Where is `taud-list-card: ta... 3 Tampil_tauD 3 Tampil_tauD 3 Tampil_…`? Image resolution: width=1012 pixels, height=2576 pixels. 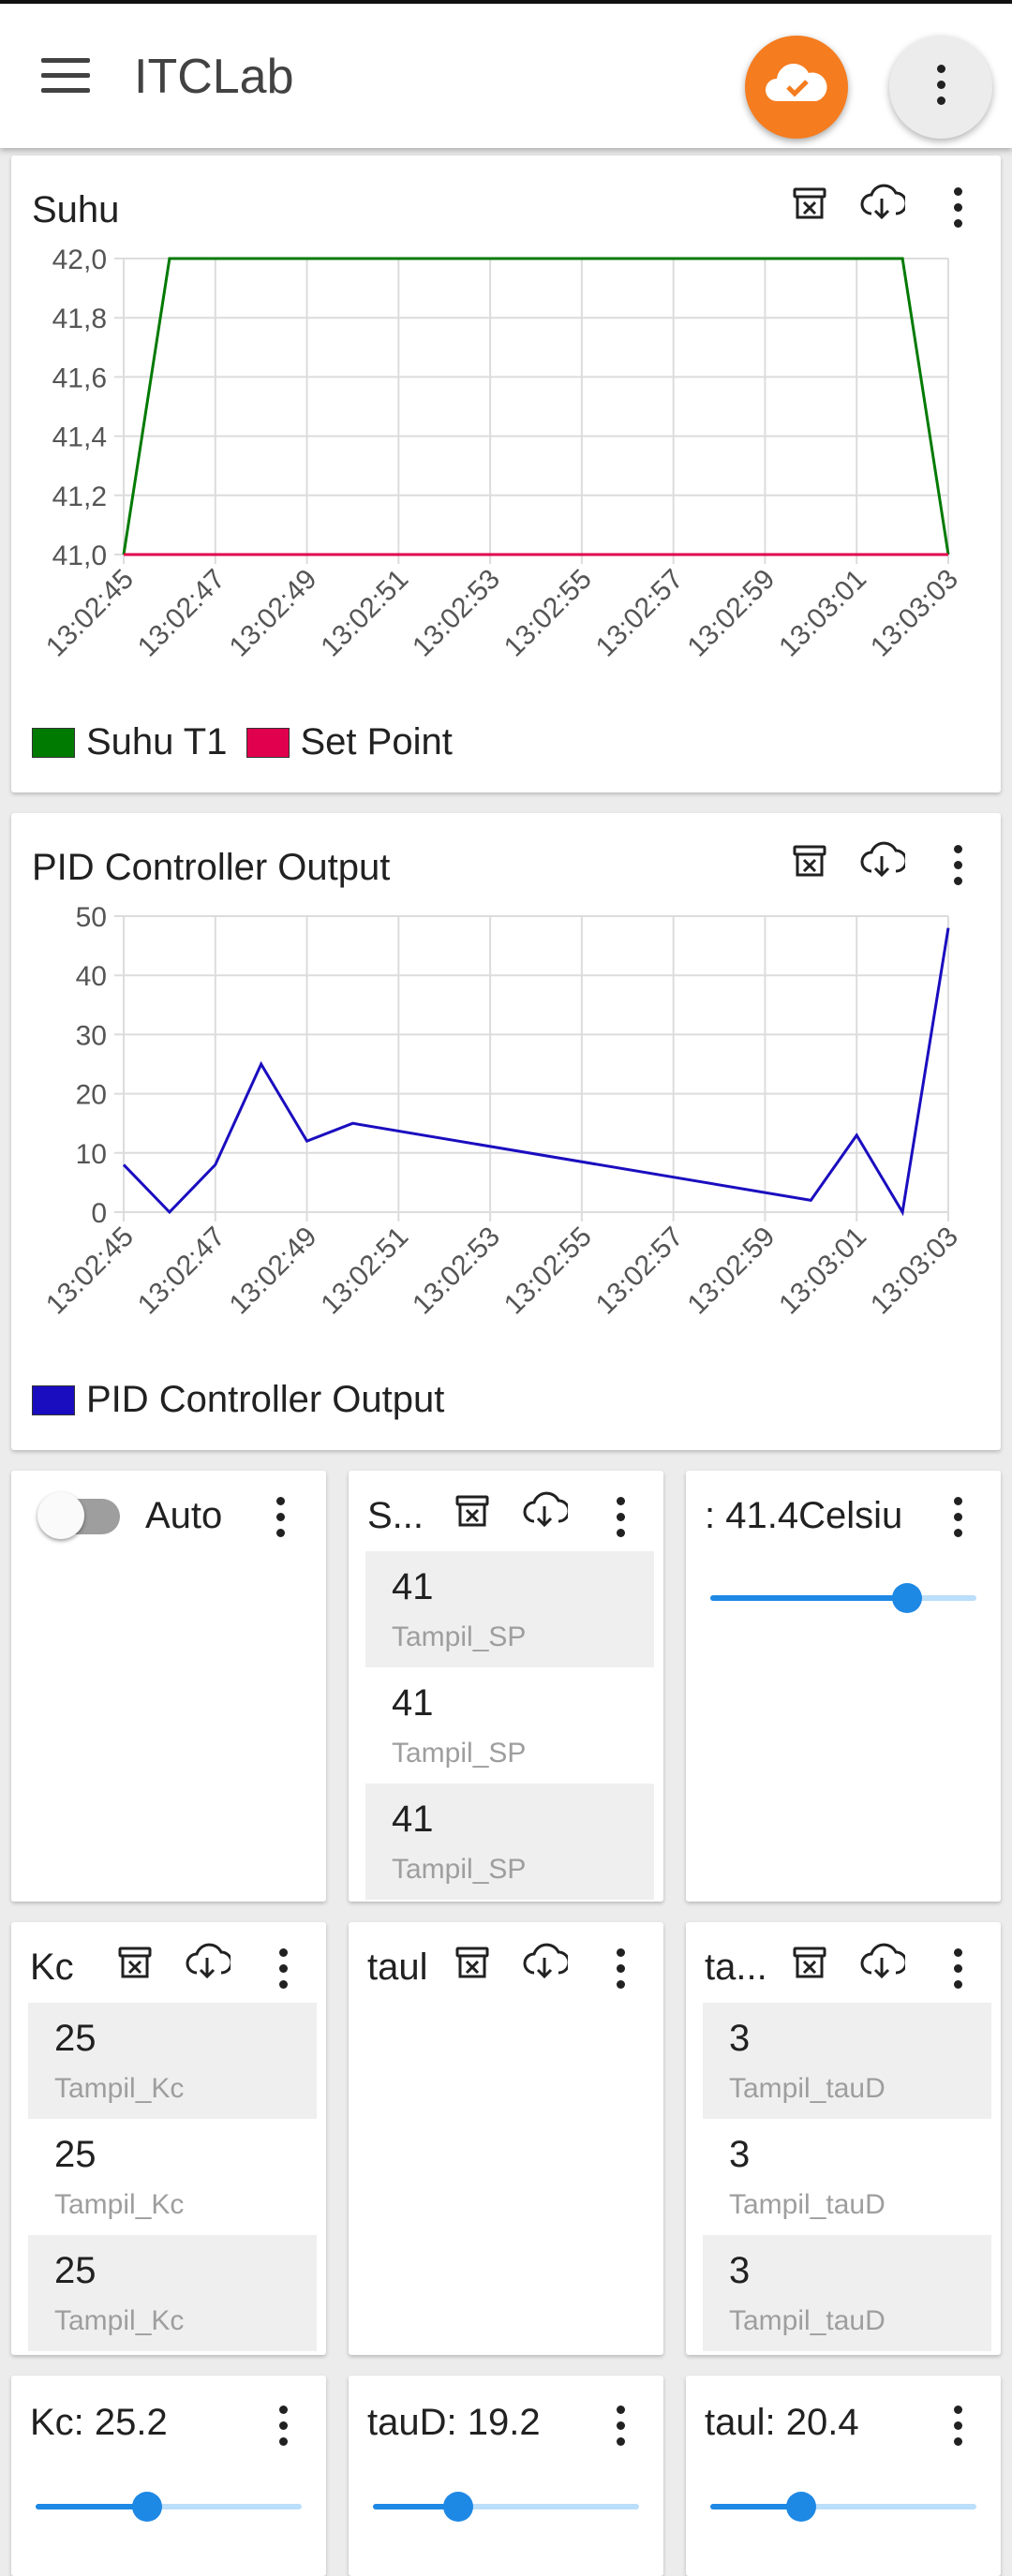
taud-list-card: ta... 3 Tampil_tauD 3 Tampil_tauD 3 Tampil_… is located at coordinates (843, 2138).